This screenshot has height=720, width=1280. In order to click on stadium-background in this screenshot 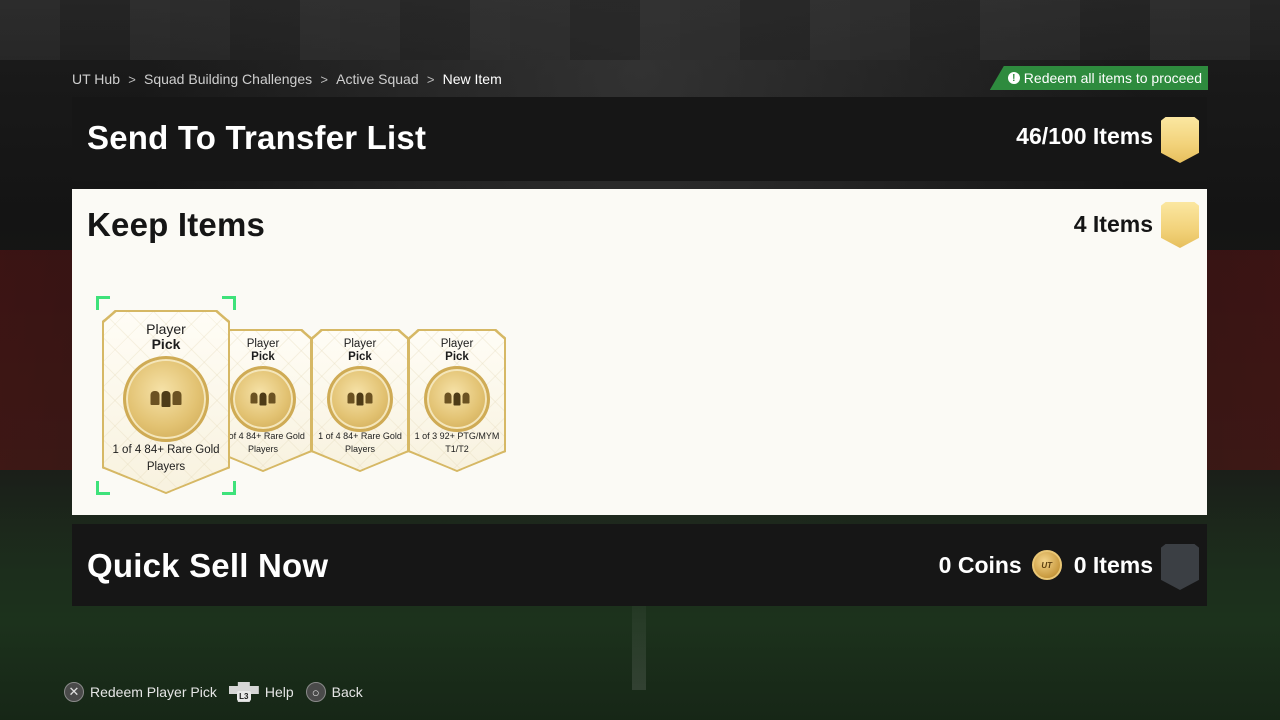, I will do `click(640, 30)`.